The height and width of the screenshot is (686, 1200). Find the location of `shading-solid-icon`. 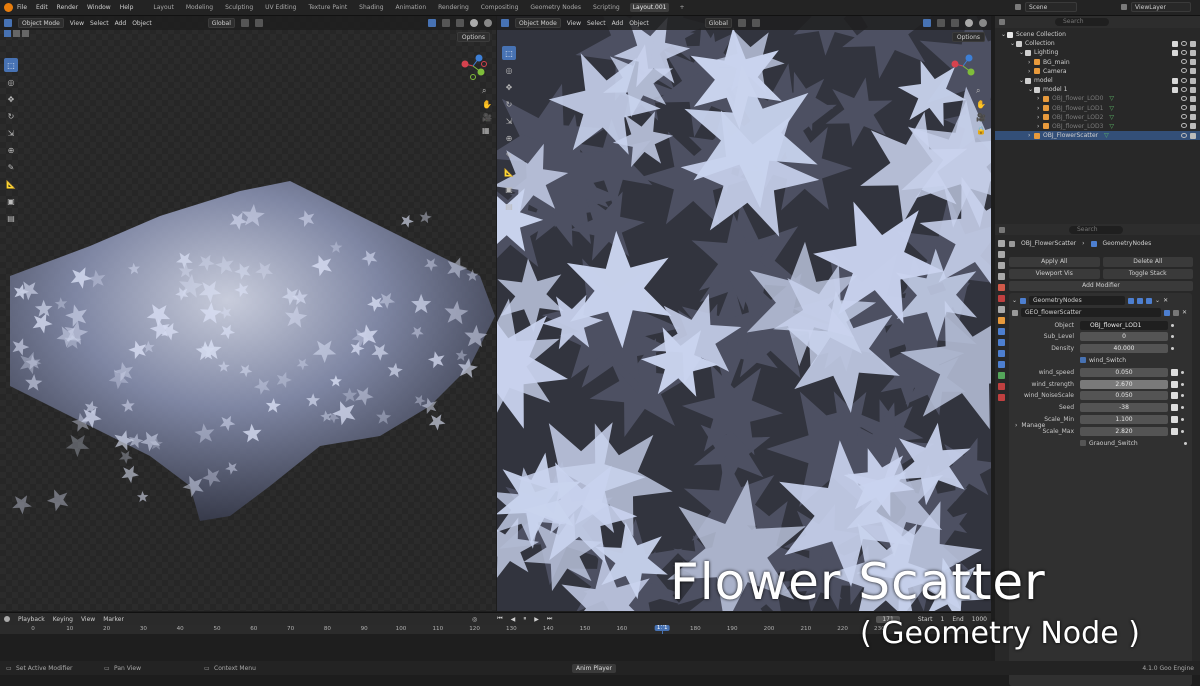

shading-solid-icon is located at coordinates (474, 23).